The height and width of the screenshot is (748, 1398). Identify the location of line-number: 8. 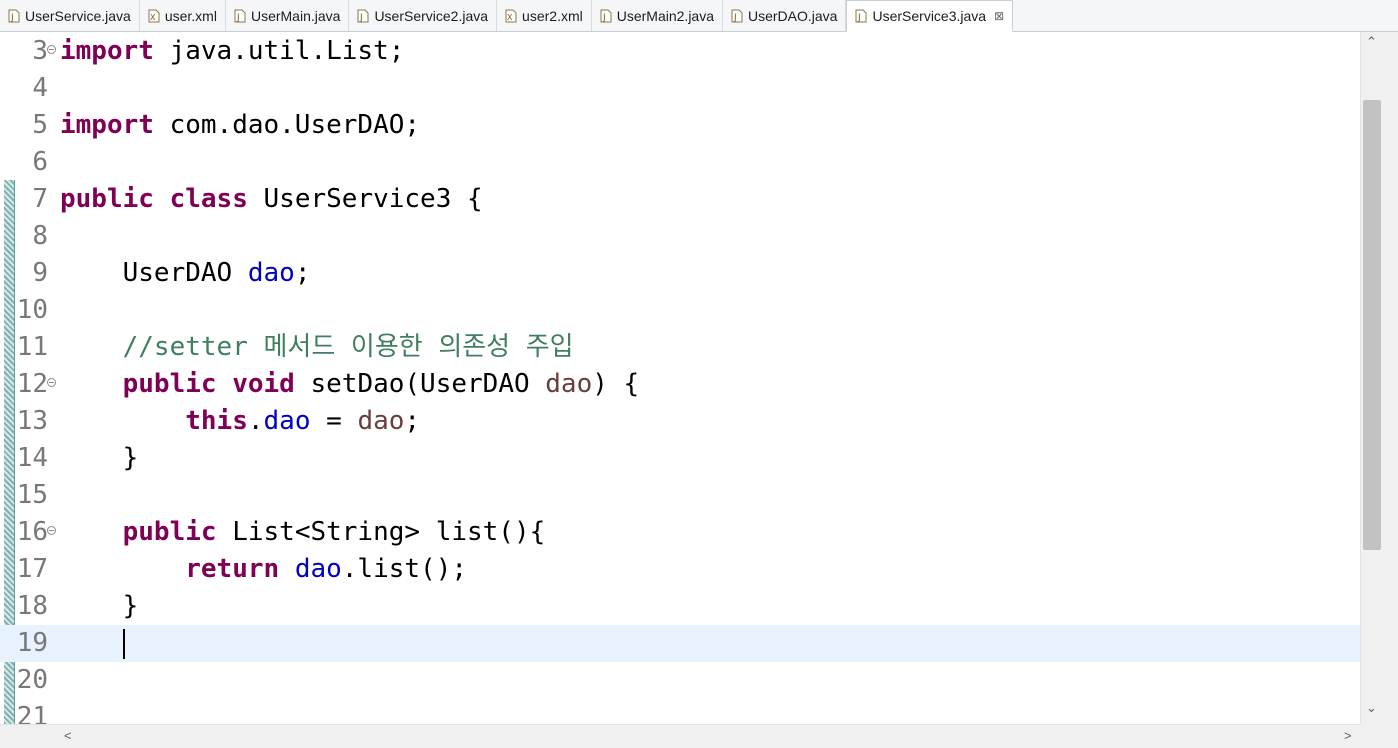
(40, 236).